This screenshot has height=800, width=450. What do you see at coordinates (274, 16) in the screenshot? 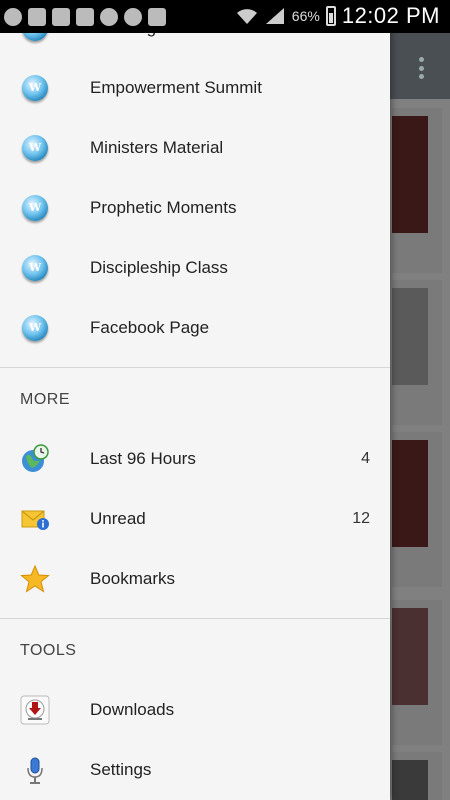
I see `signal-icon` at bounding box center [274, 16].